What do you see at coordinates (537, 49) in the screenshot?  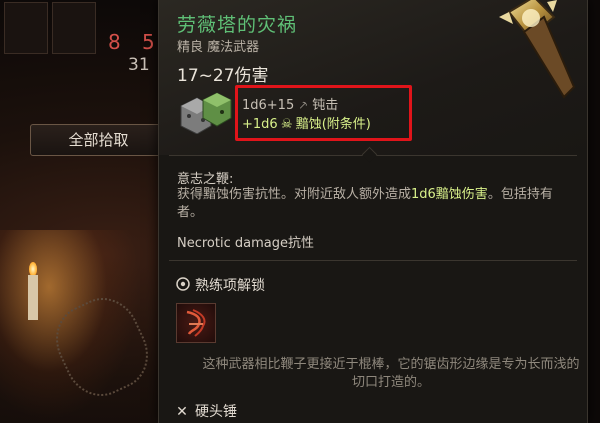 I see `weapon-art-icon` at bounding box center [537, 49].